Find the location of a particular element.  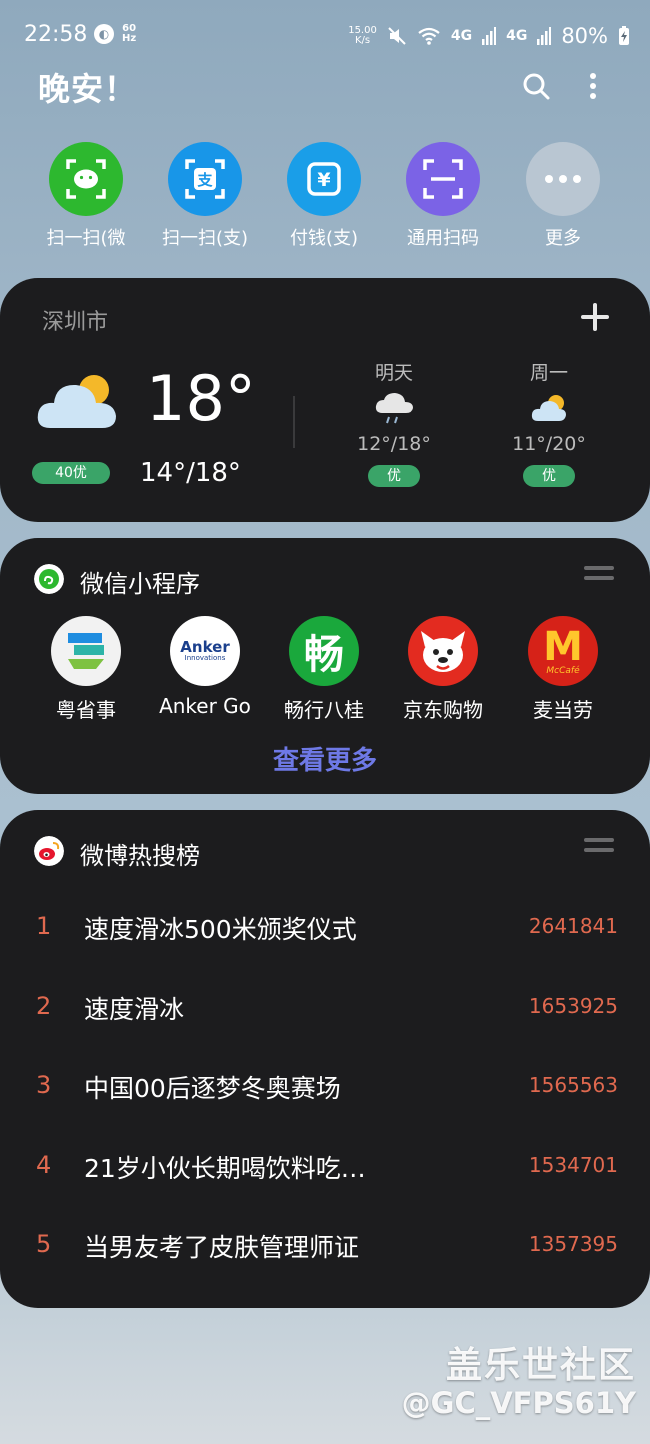

mcdonalds-logo-sub: McCafé is located at coordinates (563, 670).